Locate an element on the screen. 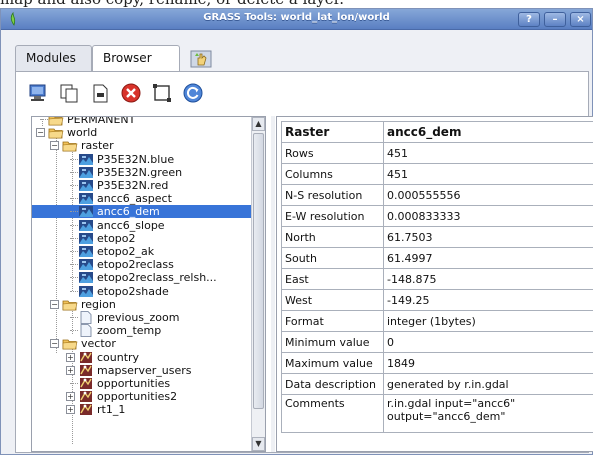  tree-item: + country is located at coordinates (142, 357).